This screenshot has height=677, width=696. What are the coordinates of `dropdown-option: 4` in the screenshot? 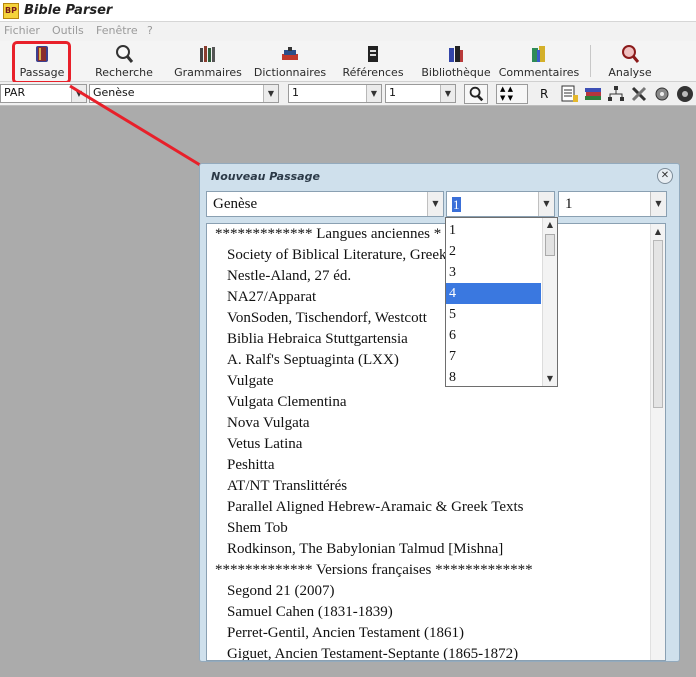 It's located at (493, 293).